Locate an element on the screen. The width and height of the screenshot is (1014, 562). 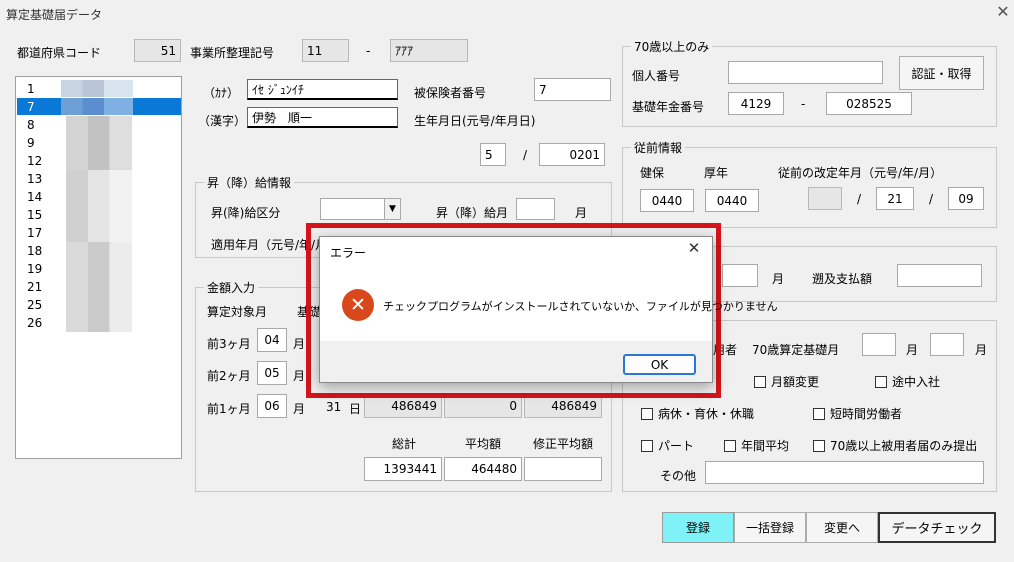
leave-checkbox: 病休・育休・休職 is located at coordinates (697, 413).